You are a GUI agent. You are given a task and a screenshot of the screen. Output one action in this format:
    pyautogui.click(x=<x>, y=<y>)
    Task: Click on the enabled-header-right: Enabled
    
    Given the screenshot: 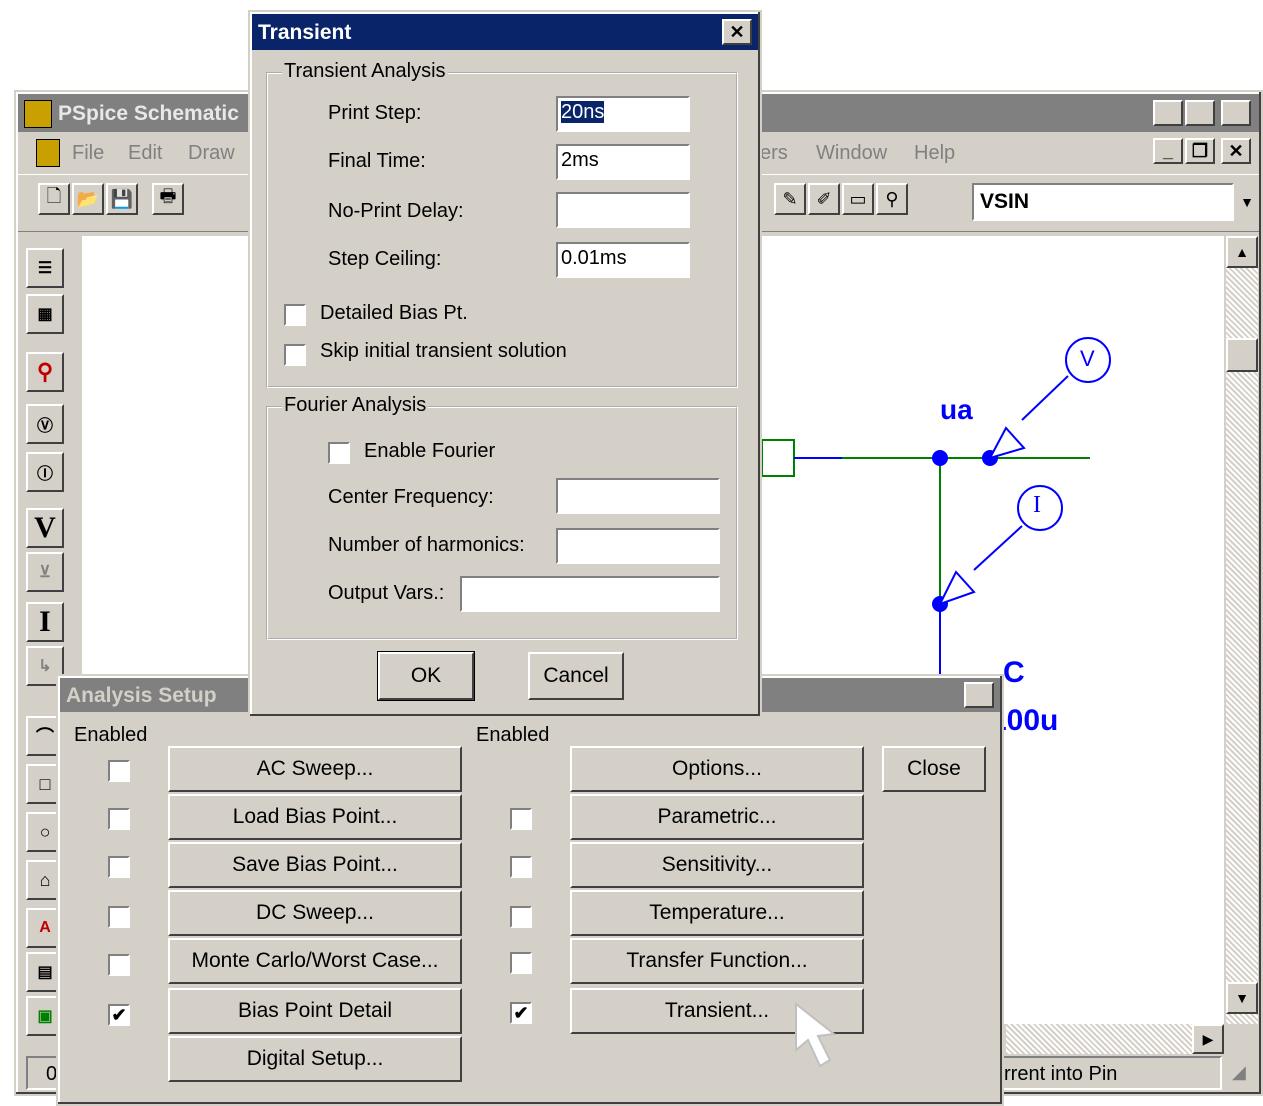 What is the action you would take?
    pyautogui.click(x=513, y=735)
    